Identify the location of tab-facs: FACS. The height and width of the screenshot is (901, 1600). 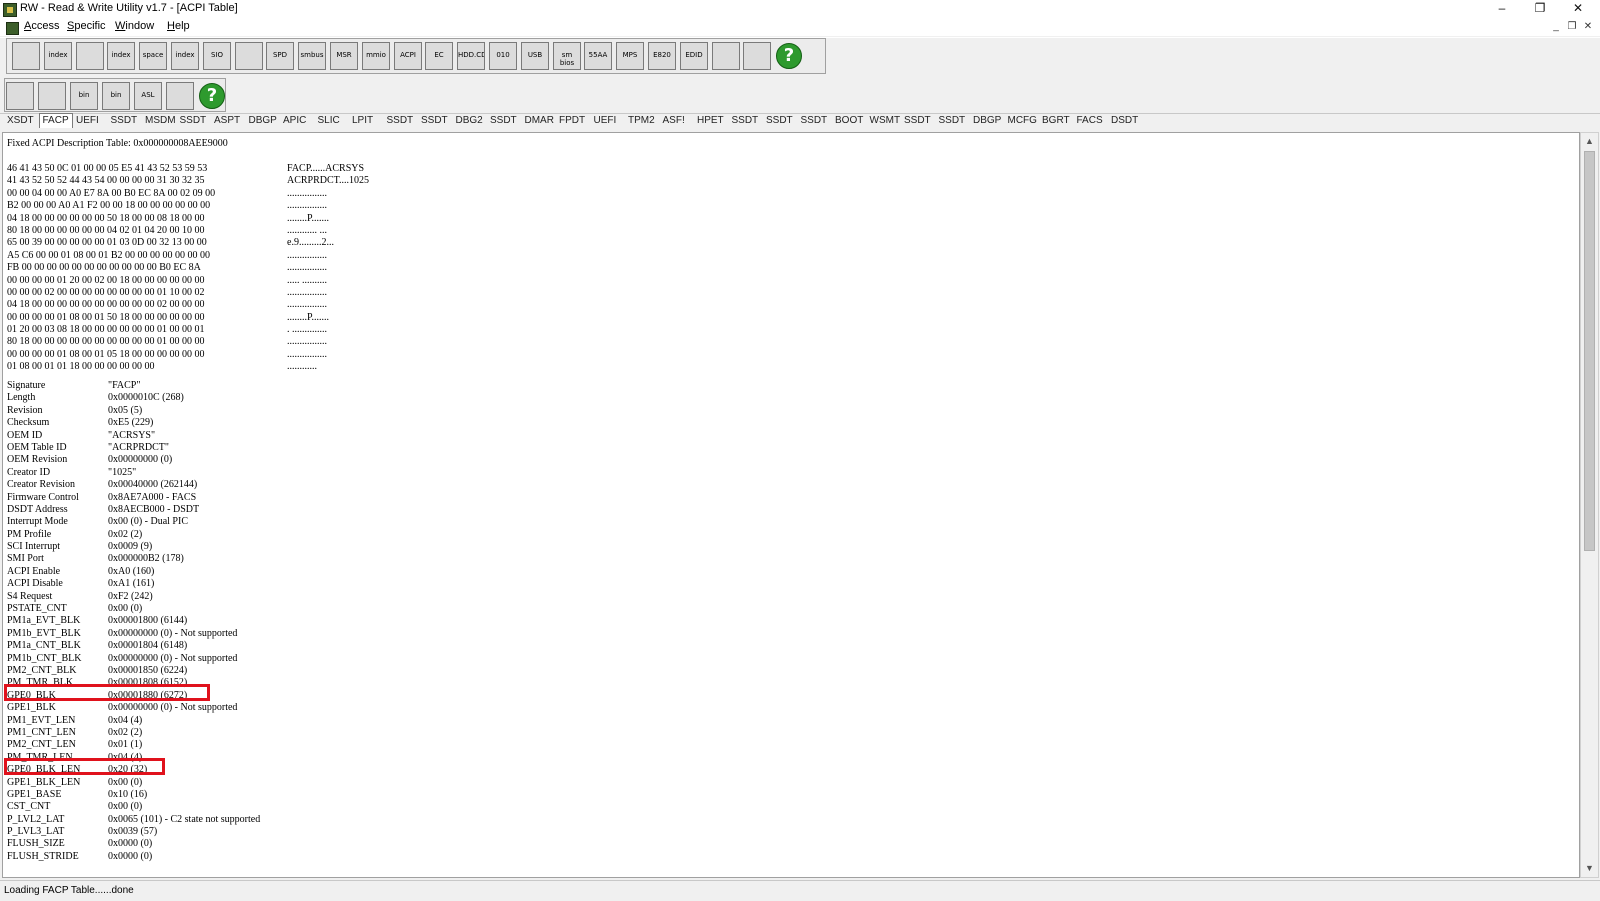
(1090, 121).